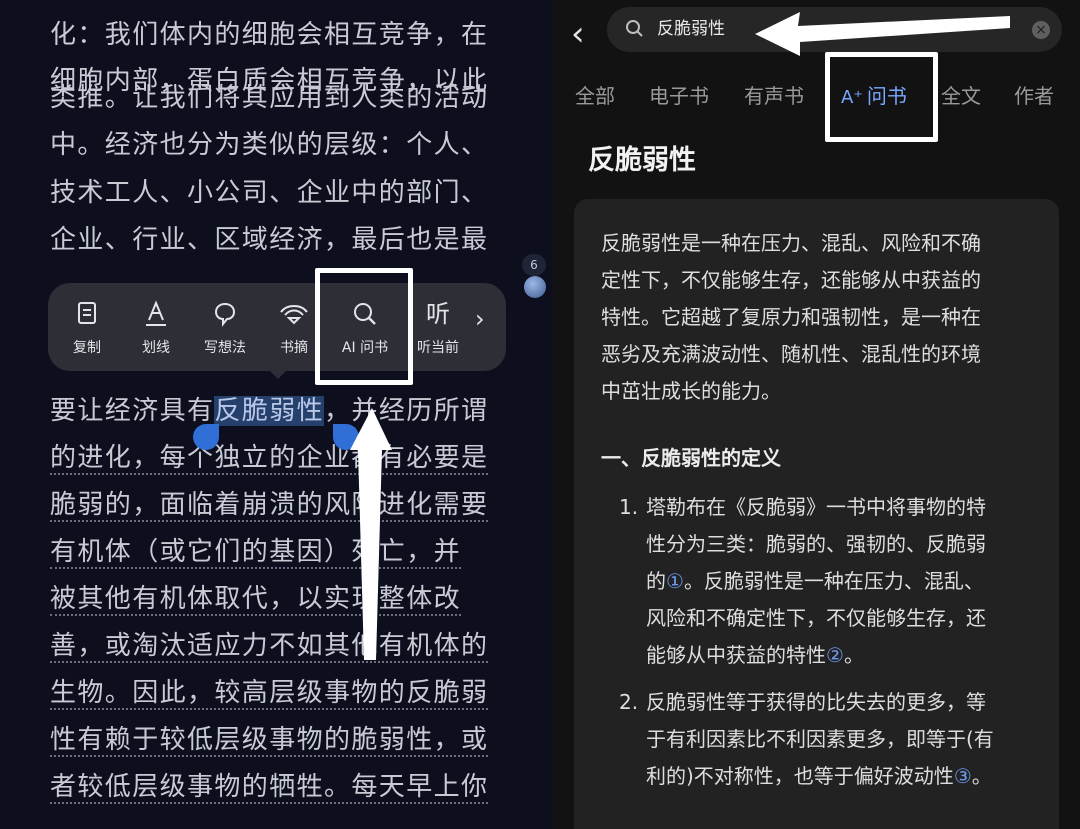 This screenshot has height=829, width=1080. Describe the element at coordinates (269, 98) in the screenshot. I see `reader-line: 类推。让我们将其应用到人类的活动` at that location.